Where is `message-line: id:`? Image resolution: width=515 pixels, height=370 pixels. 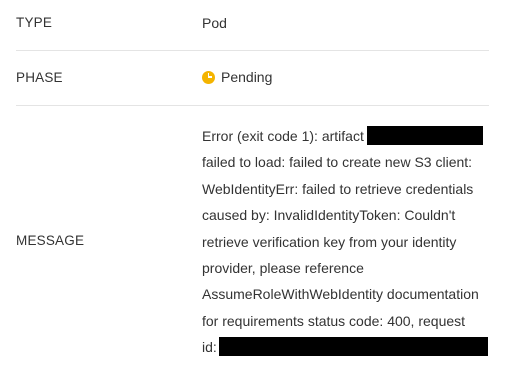
message-line: id: is located at coordinates (347, 347).